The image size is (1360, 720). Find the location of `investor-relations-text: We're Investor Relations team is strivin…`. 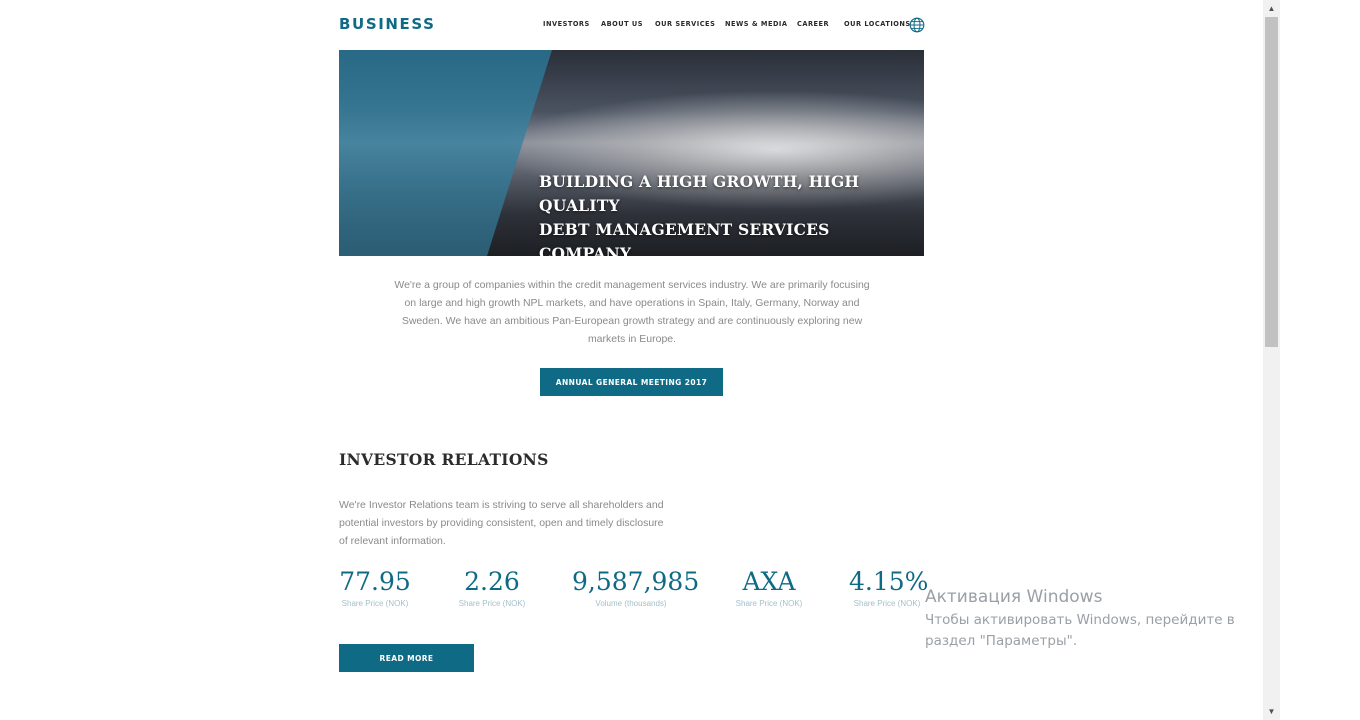

investor-relations-text: We're Investor Relations team is strivin… is located at coordinates (501, 523).